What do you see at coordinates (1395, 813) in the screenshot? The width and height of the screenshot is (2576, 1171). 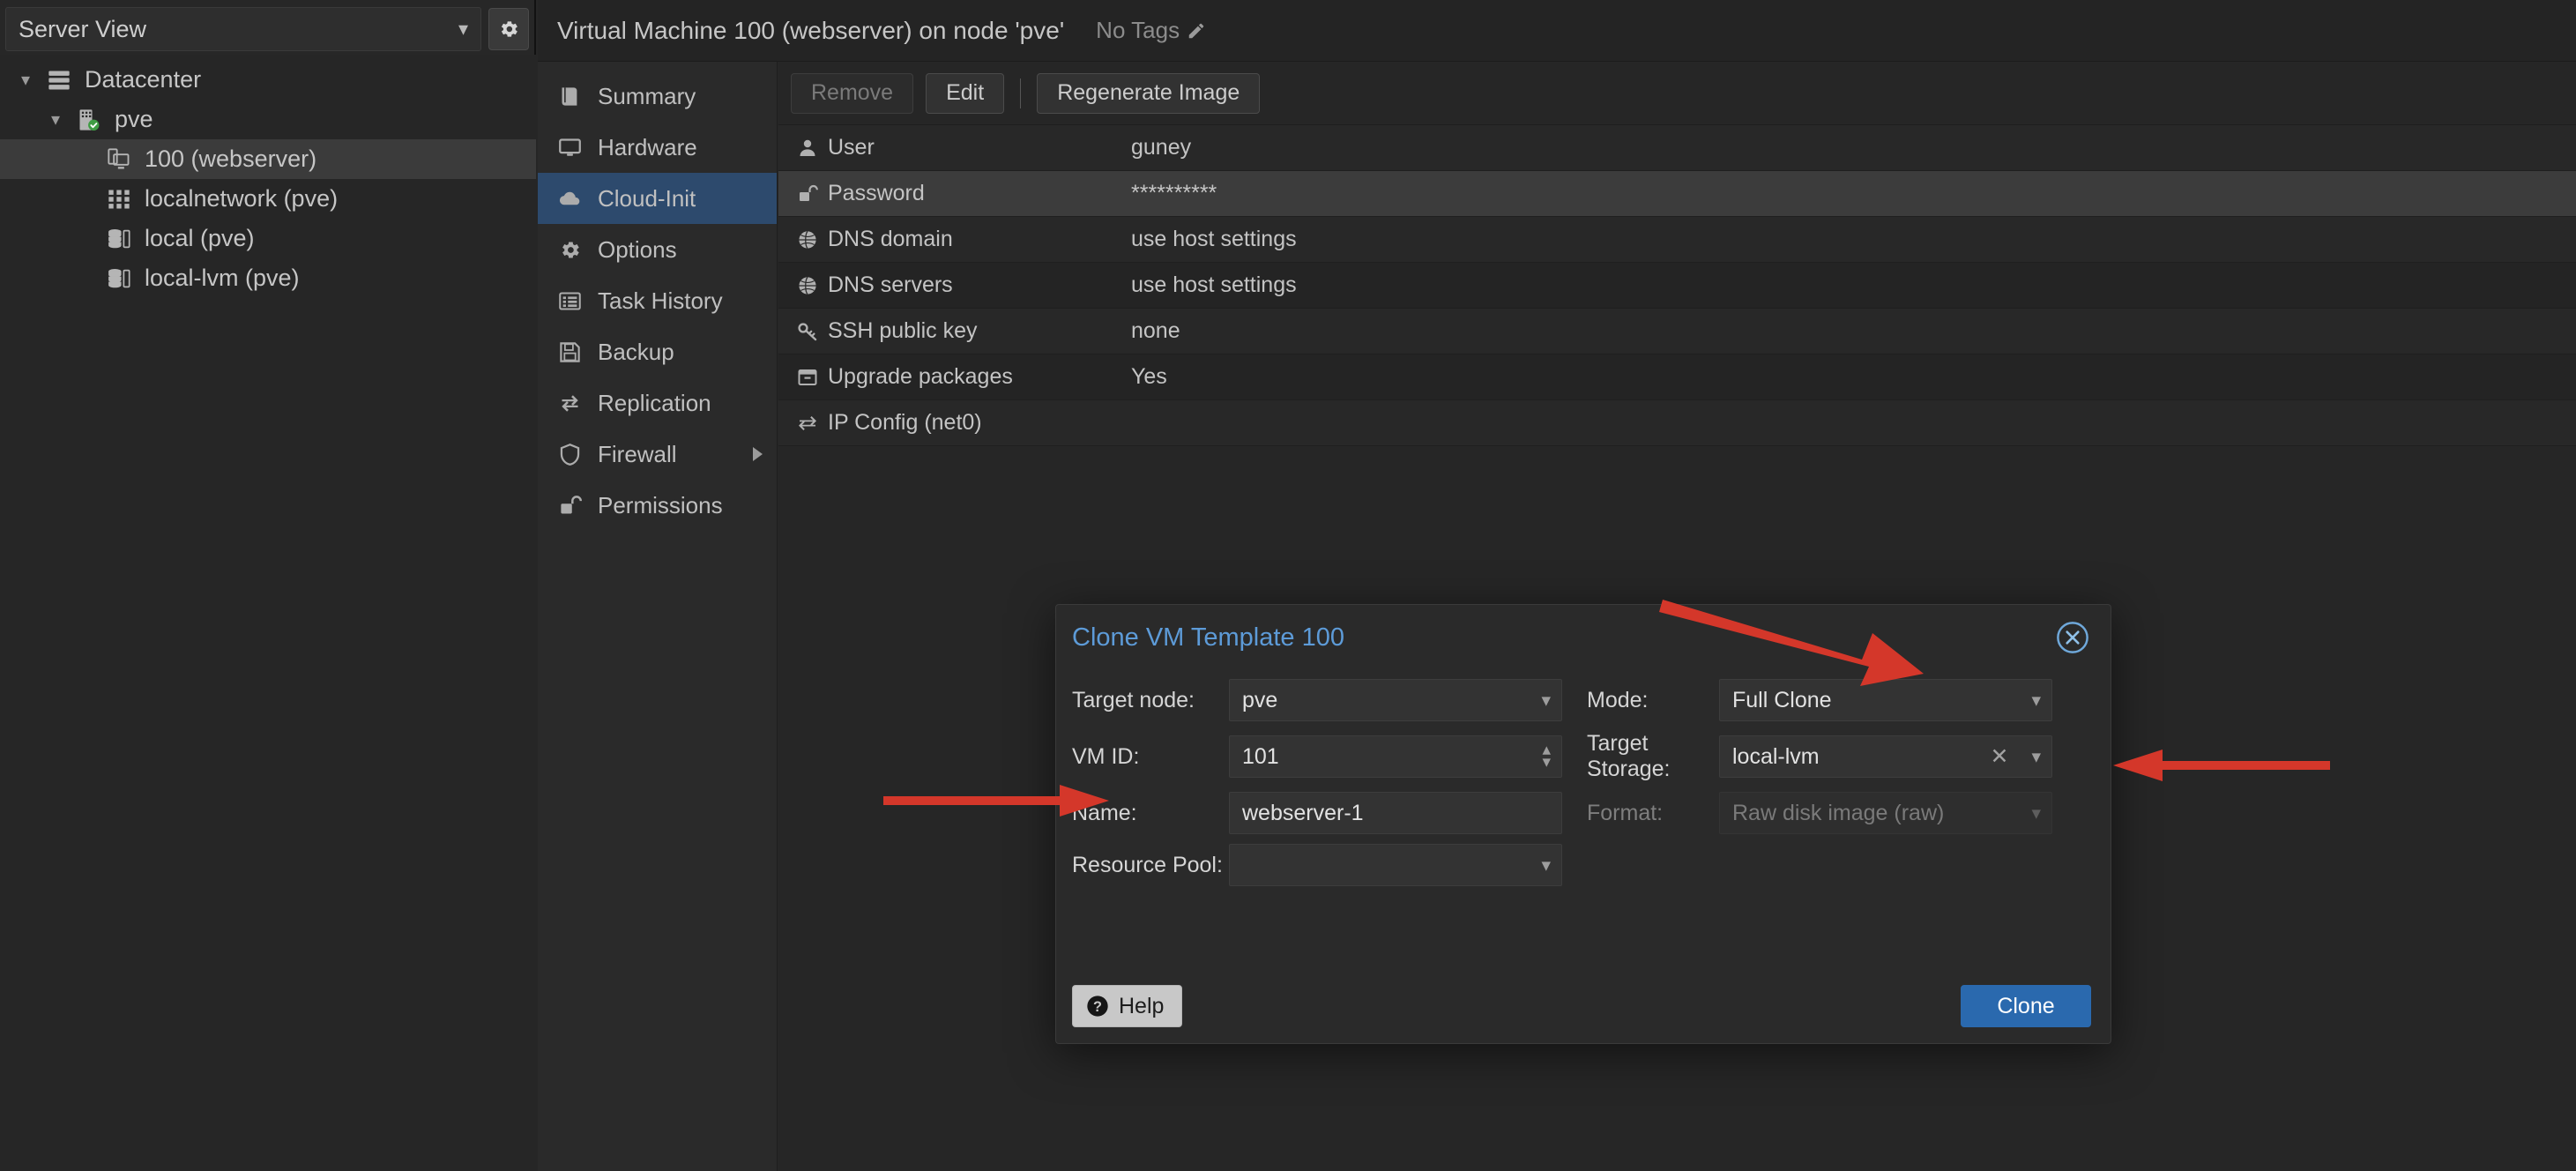 I see `name-input: webserver-1` at bounding box center [1395, 813].